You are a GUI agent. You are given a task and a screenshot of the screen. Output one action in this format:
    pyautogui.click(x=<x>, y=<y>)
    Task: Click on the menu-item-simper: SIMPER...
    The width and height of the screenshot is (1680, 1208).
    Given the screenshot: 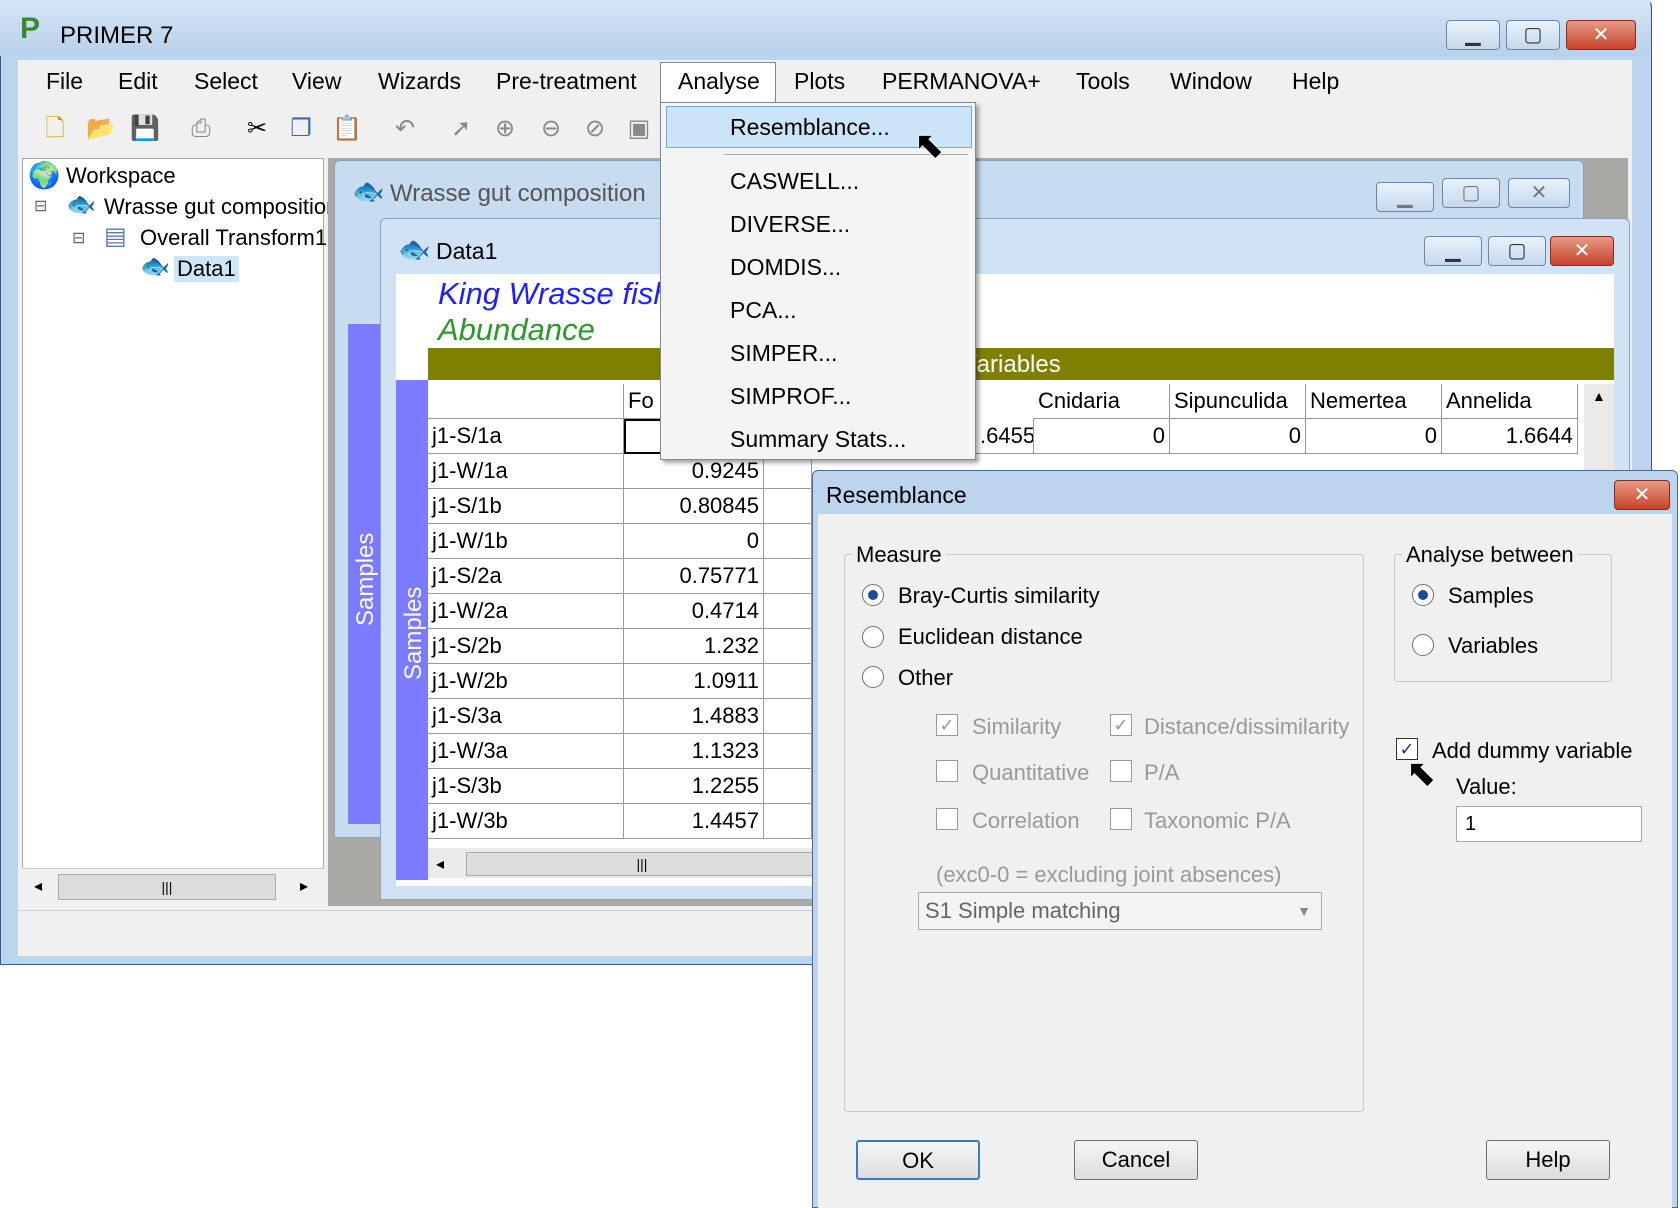 What is the action you would take?
    pyautogui.click(x=783, y=353)
    